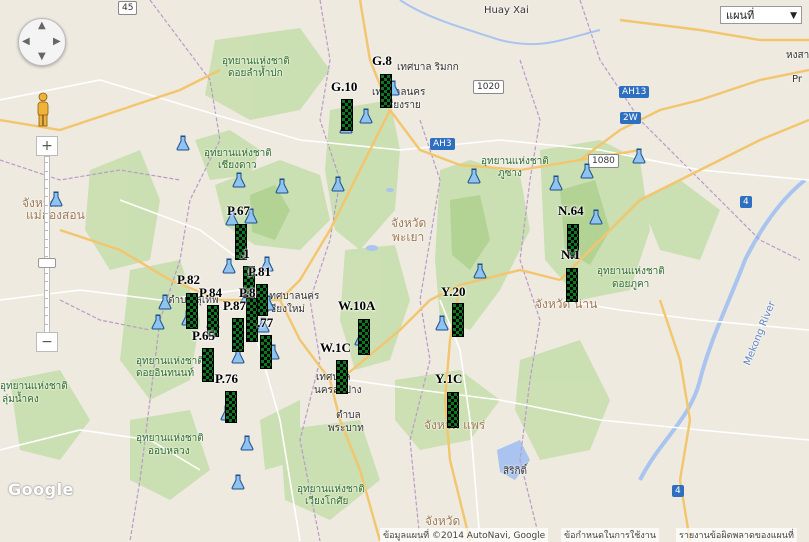 This screenshot has width=809, height=542. I want to click on pan-down-icon: ▼, so click(42, 56).